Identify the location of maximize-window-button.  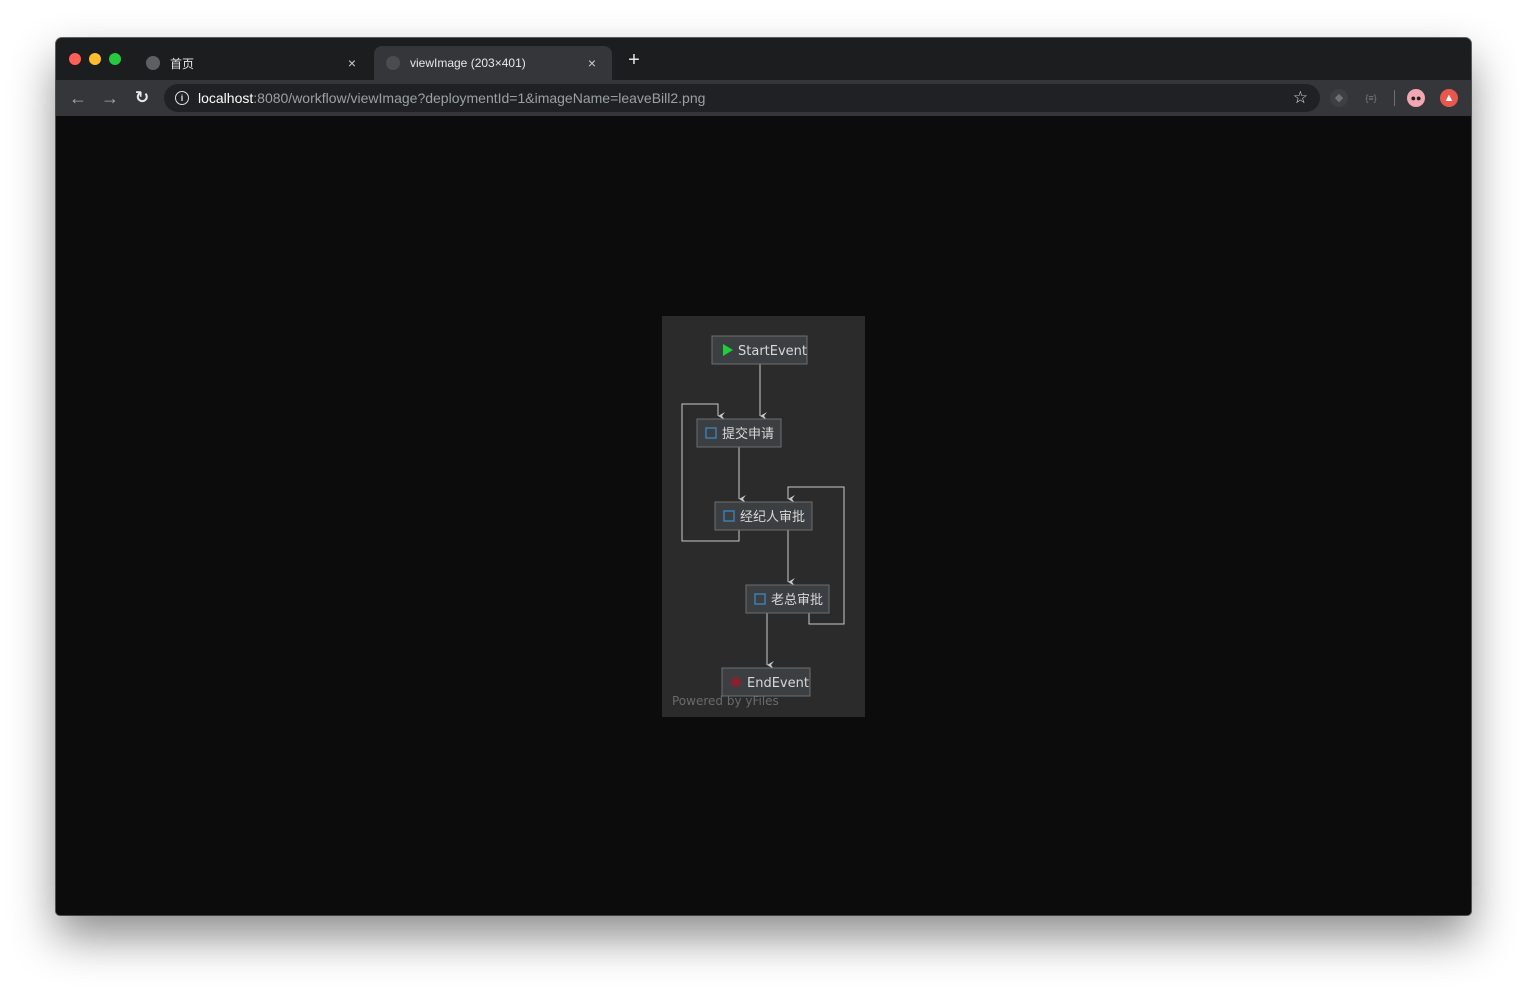
(115, 59).